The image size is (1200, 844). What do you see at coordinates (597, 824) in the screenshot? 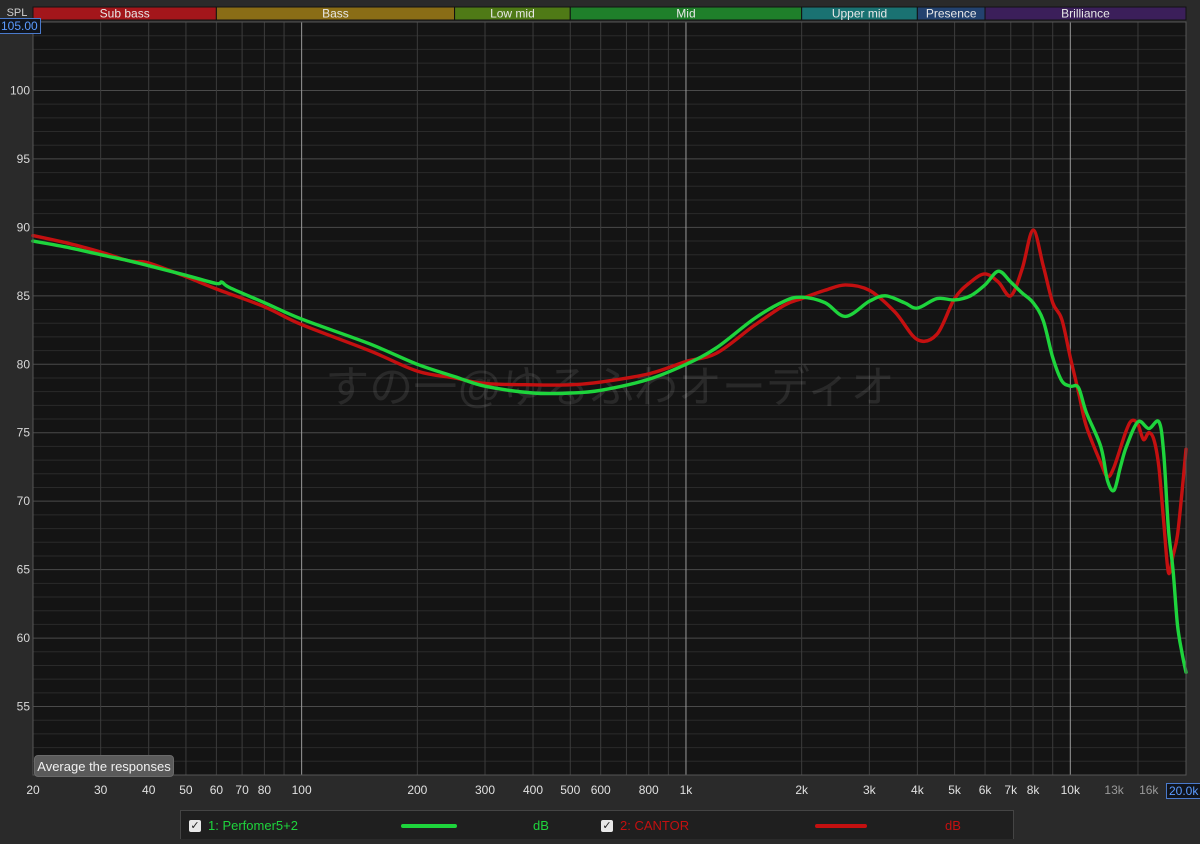
I see `legend-bar: ✓ 1: Perfomer5+2 dB ✓ 2: CANTOR dB` at bounding box center [597, 824].